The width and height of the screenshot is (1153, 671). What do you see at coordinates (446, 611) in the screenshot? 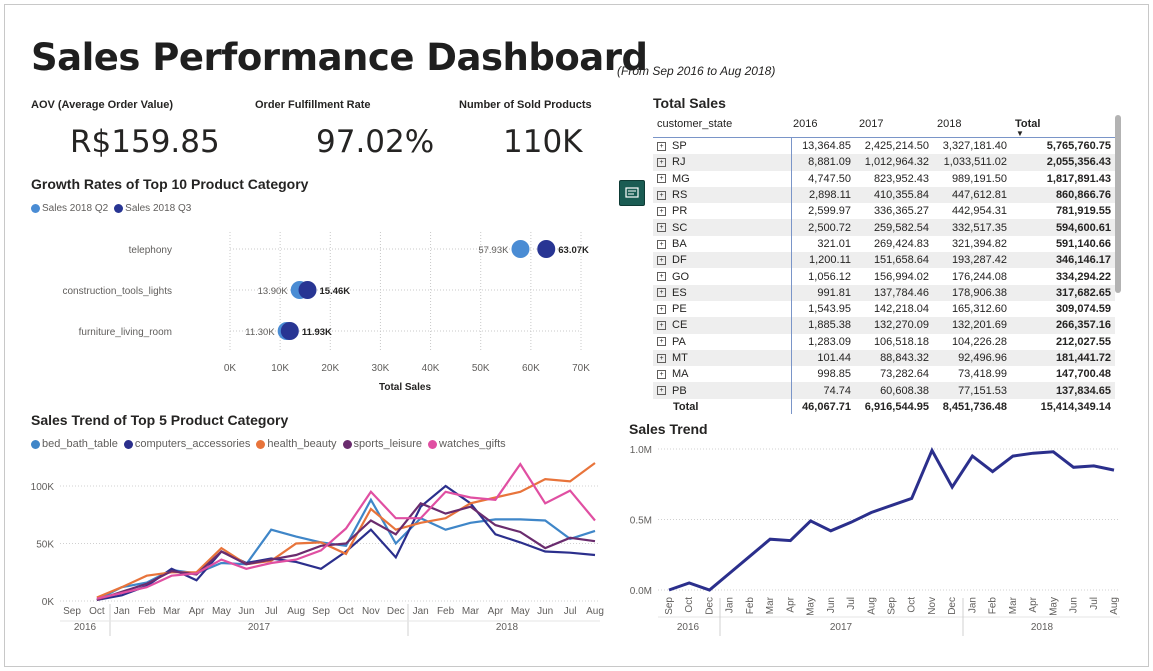
I see `x-tick-label: Feb` at bounding box center [446, 611].